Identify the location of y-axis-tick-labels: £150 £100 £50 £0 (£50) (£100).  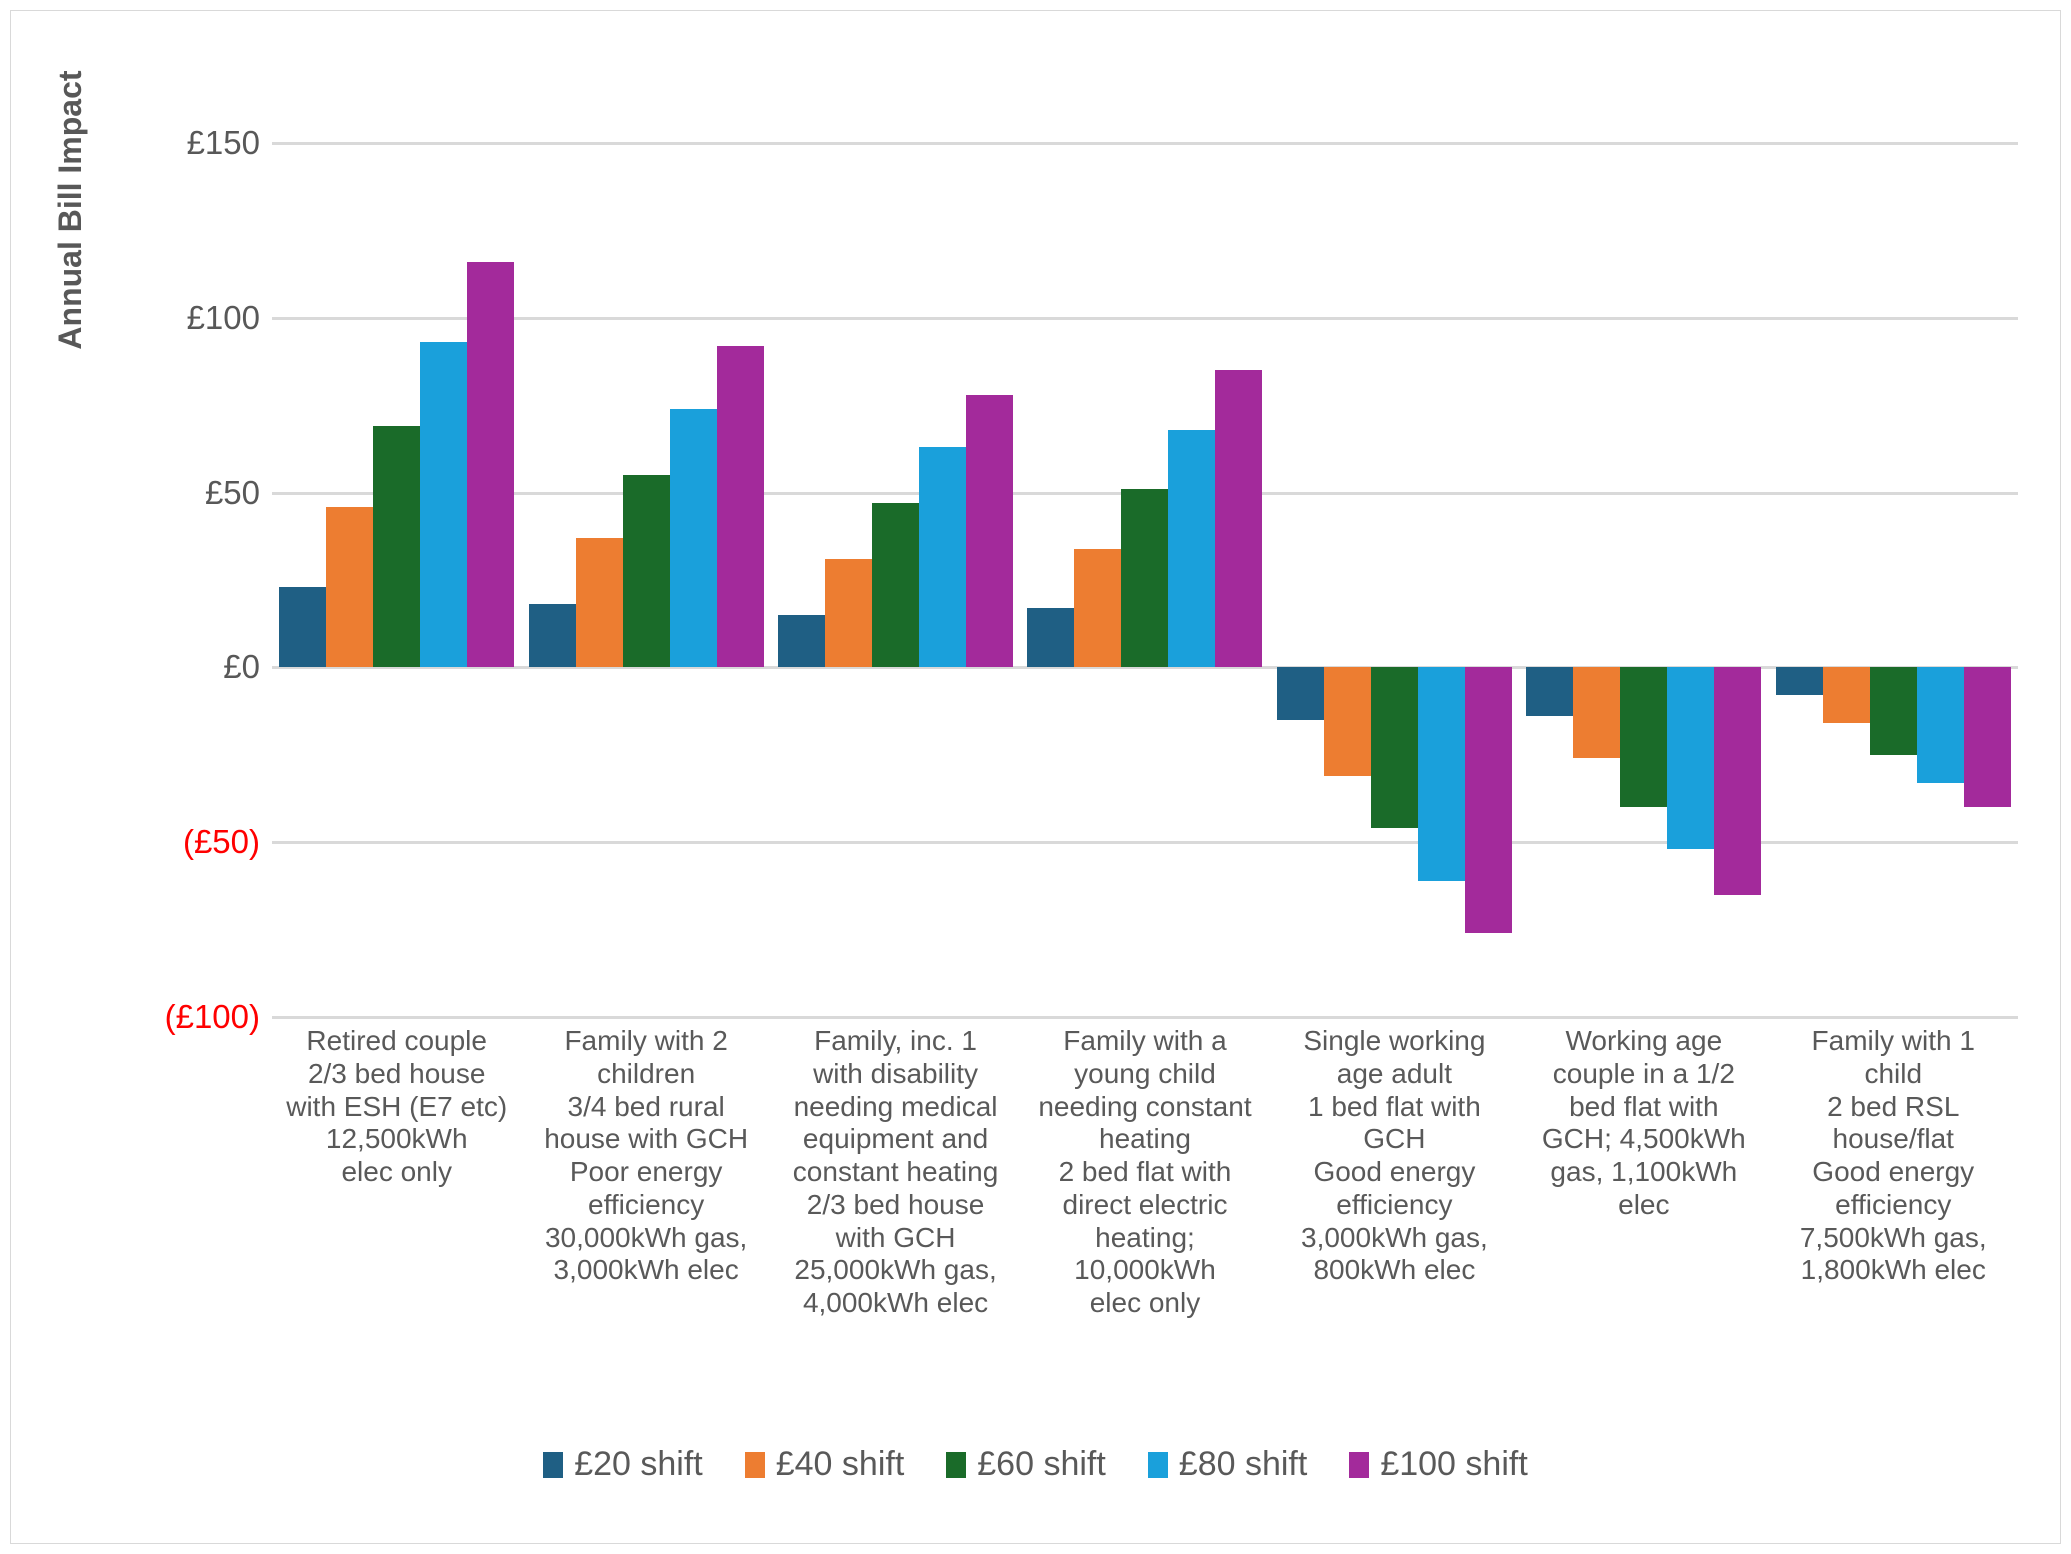
(180, 777).